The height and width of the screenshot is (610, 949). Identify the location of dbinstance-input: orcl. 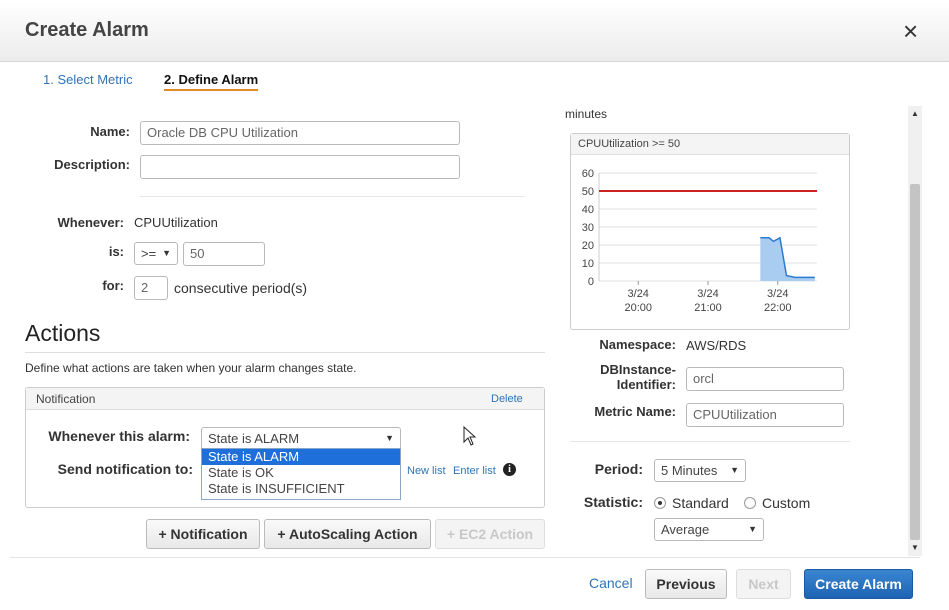
(765, 379).